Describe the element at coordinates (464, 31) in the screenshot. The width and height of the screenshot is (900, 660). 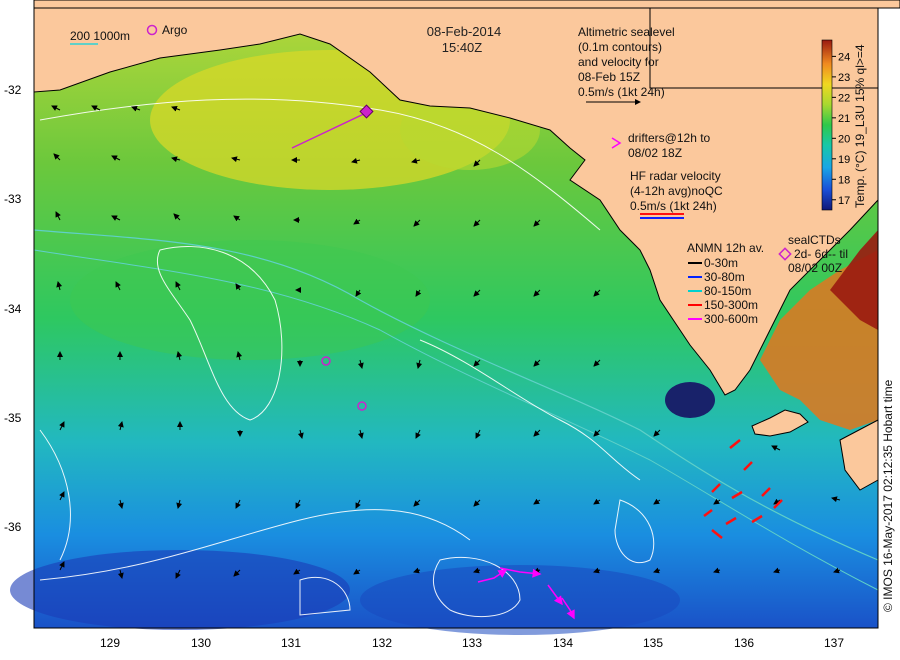
I see `map-date: 08-Feb-2014` at that location.